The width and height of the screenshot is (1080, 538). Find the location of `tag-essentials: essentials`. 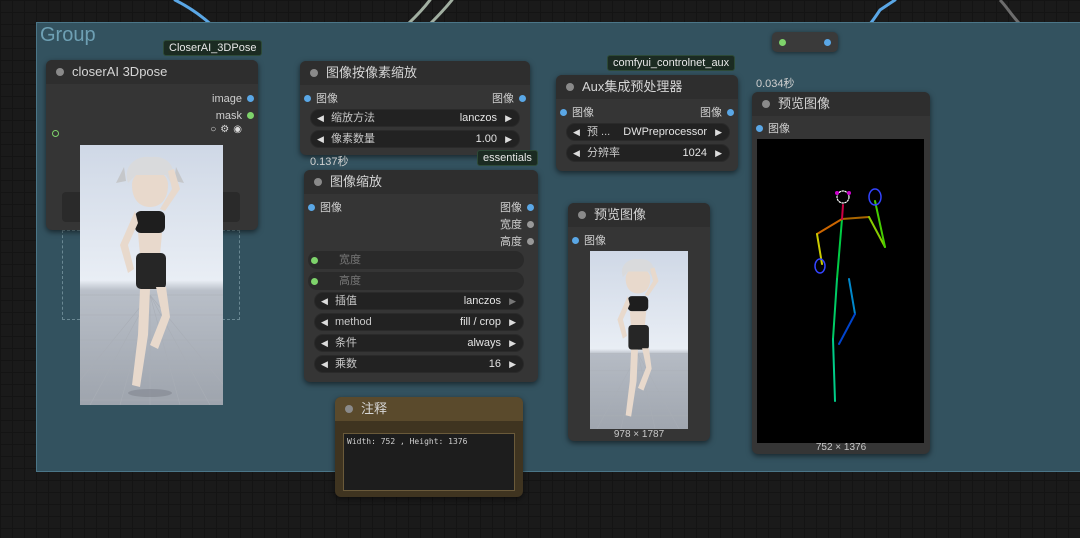

tag-essentials: essentials is located at coordinates (507, 158).